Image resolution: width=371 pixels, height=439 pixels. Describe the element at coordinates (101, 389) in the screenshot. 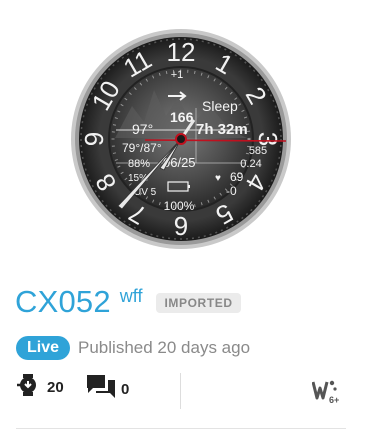

I see `chat-bubbles-icon` at that location.